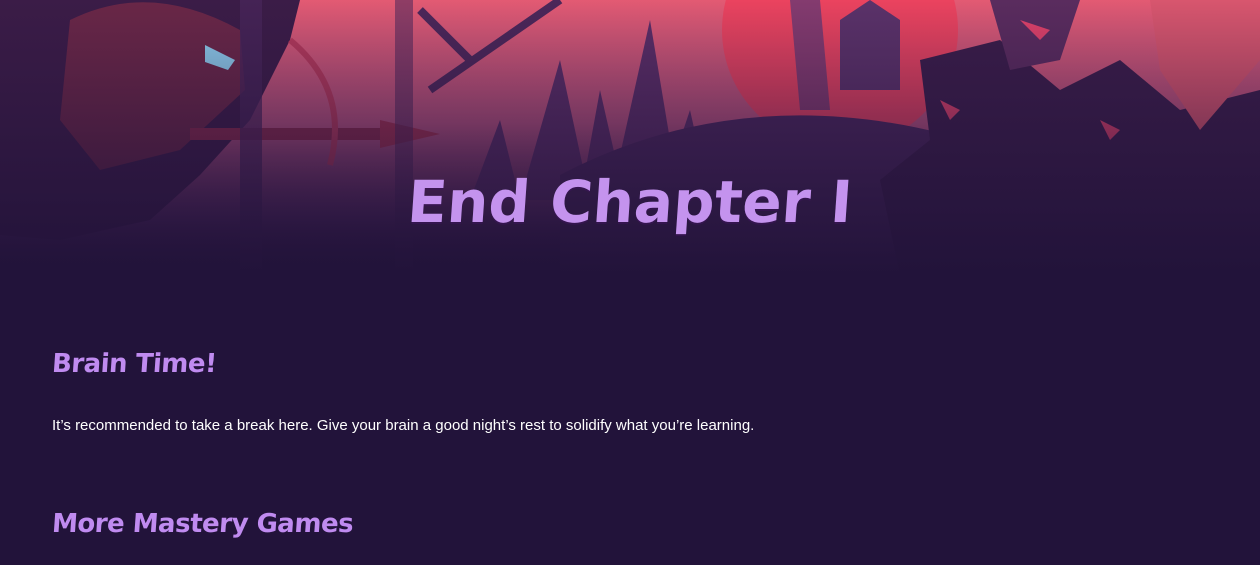 Image resolution: width=1260 pixels, height=565 pixels. Describe the element at coordinates (134, 364) in the screenshot. I see `brain-time-heading: Brain Time!` at that location.